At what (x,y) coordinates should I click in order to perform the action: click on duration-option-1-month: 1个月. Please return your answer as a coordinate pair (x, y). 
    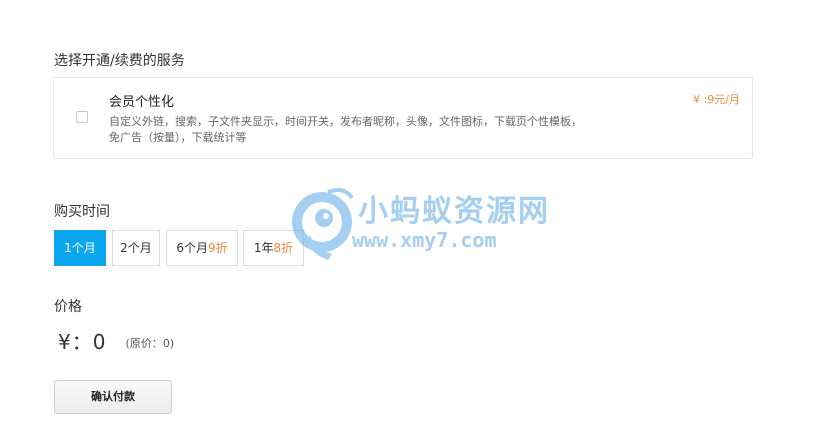
    Looking at the image, I should click on (80, 248).